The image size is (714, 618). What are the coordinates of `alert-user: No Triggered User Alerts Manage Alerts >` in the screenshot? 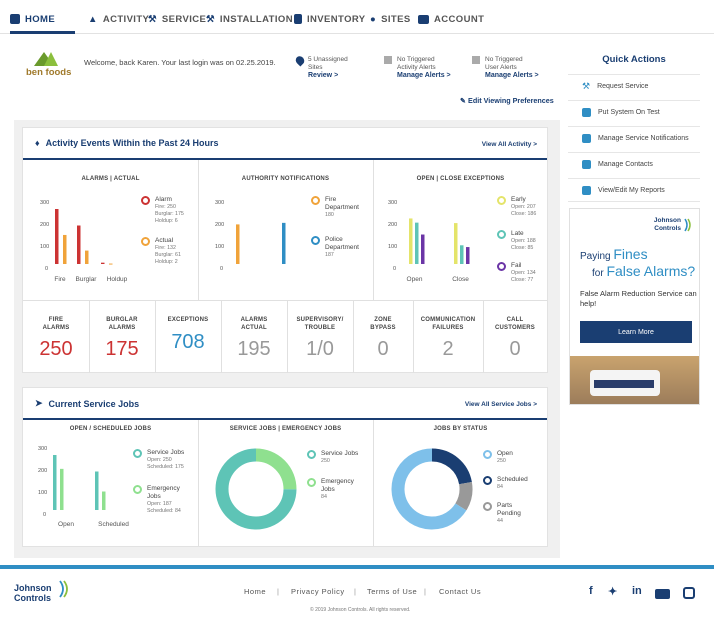 It's located at (512, 68).